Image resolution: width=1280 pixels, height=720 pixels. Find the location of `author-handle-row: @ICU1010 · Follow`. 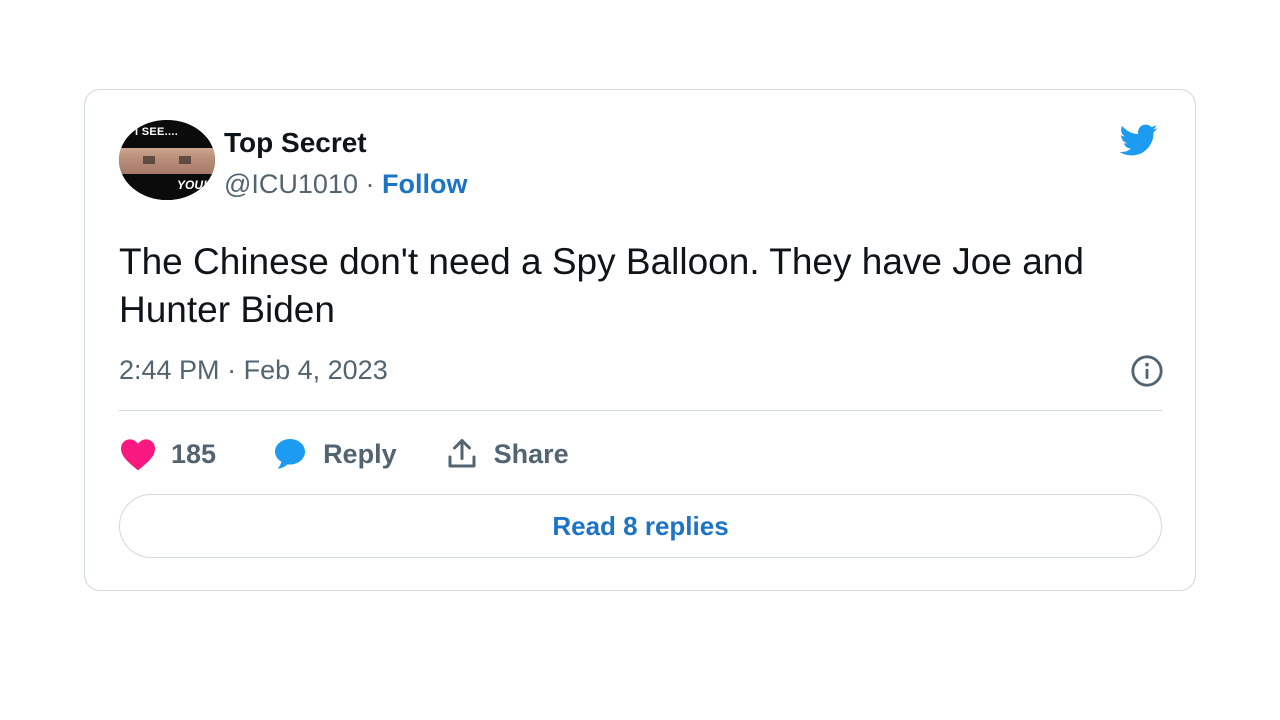

author-handle-row: @ICU1010 · Follow is located at coordinates (346, 184).